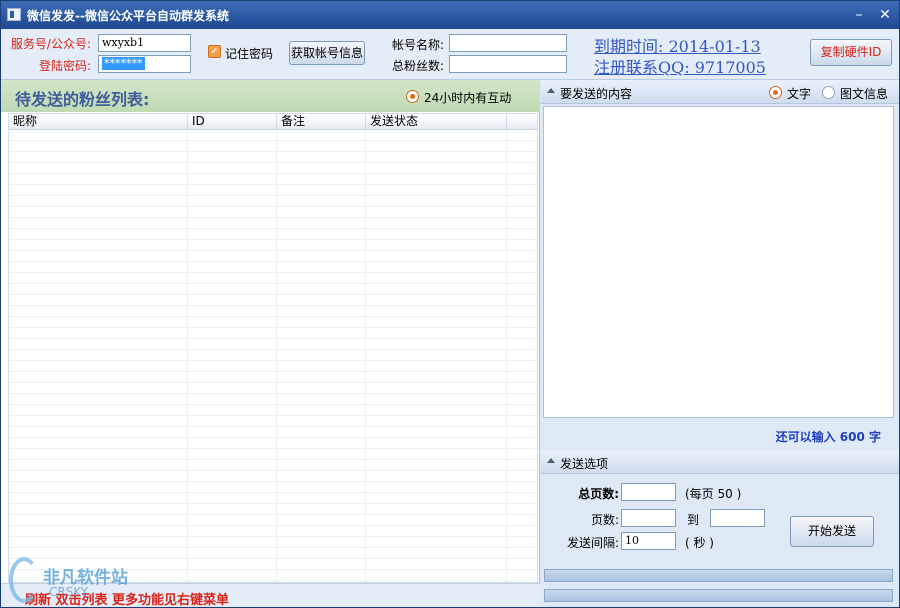 This screenshot has height=608, width=900. Describe the element at coordinates (604, 520) in the screenshot. I see `pages-label: 页数:` at that location.